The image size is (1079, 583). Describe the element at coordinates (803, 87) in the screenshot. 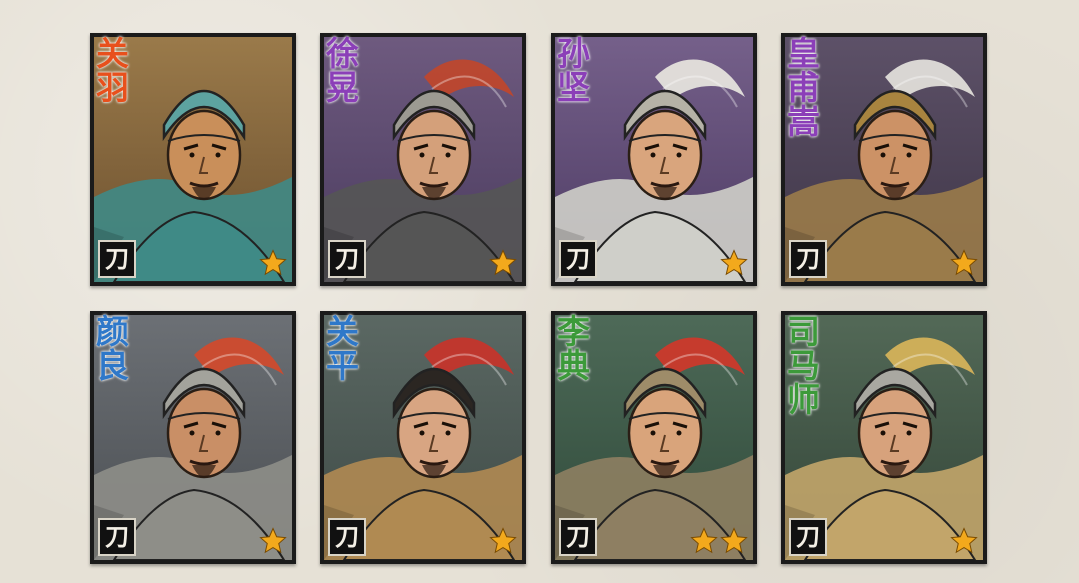

I see `general-name: 皇甫嵩` at that location.